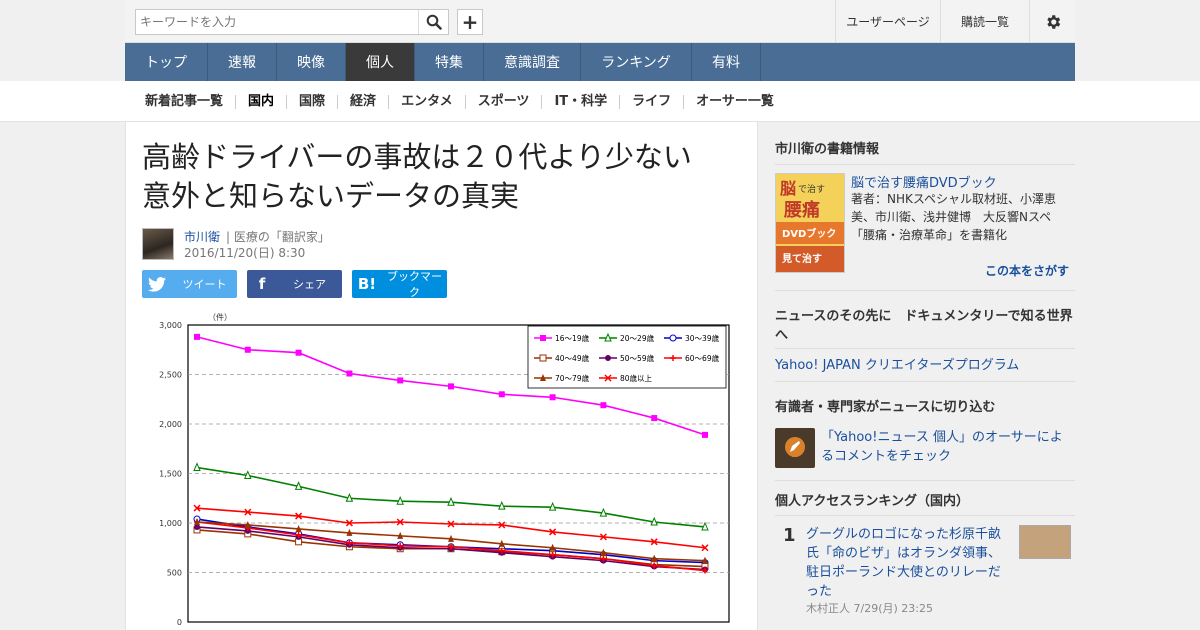 The height and width of the screenshot is (630, 1200). Describe the element at coordinates (170, 523) in the screenshot. I see `y-tick-label: 1,000` at that location.